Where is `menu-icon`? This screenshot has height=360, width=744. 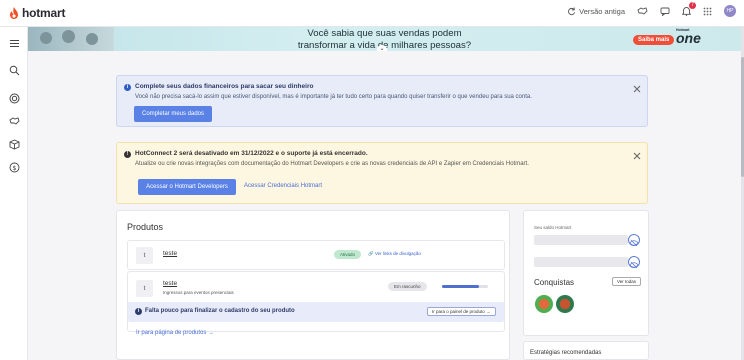
menu-icon is located at coordinates (14, 41).